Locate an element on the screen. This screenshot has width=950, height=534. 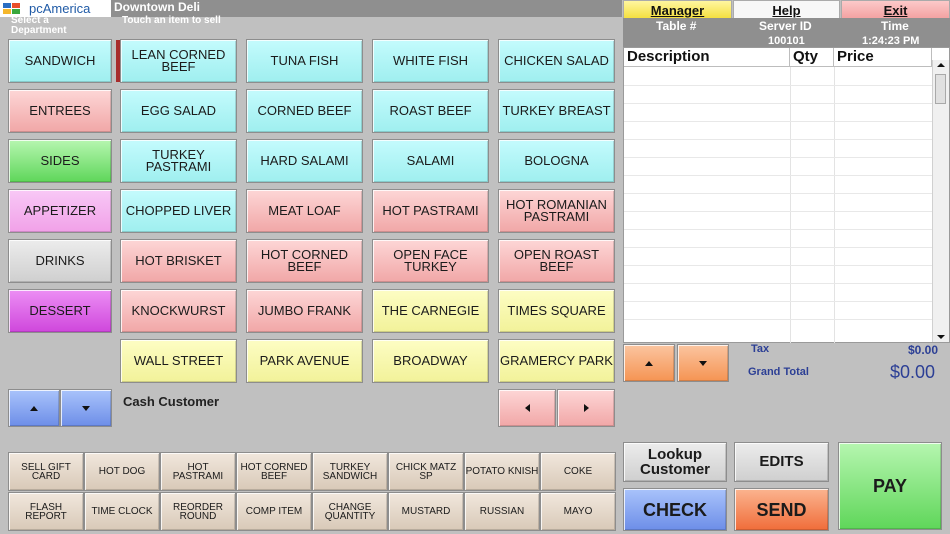
item-button: LEAN CORNED BEEF is located at coordinates (178, 61).